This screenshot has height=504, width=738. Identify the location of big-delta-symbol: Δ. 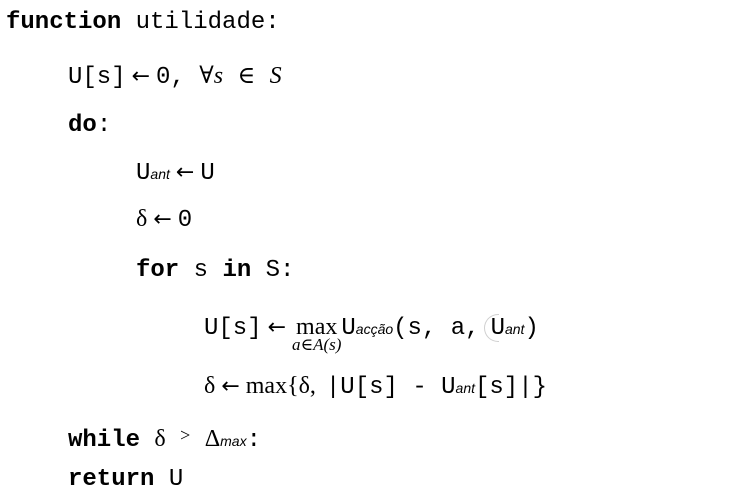
(212, 439).